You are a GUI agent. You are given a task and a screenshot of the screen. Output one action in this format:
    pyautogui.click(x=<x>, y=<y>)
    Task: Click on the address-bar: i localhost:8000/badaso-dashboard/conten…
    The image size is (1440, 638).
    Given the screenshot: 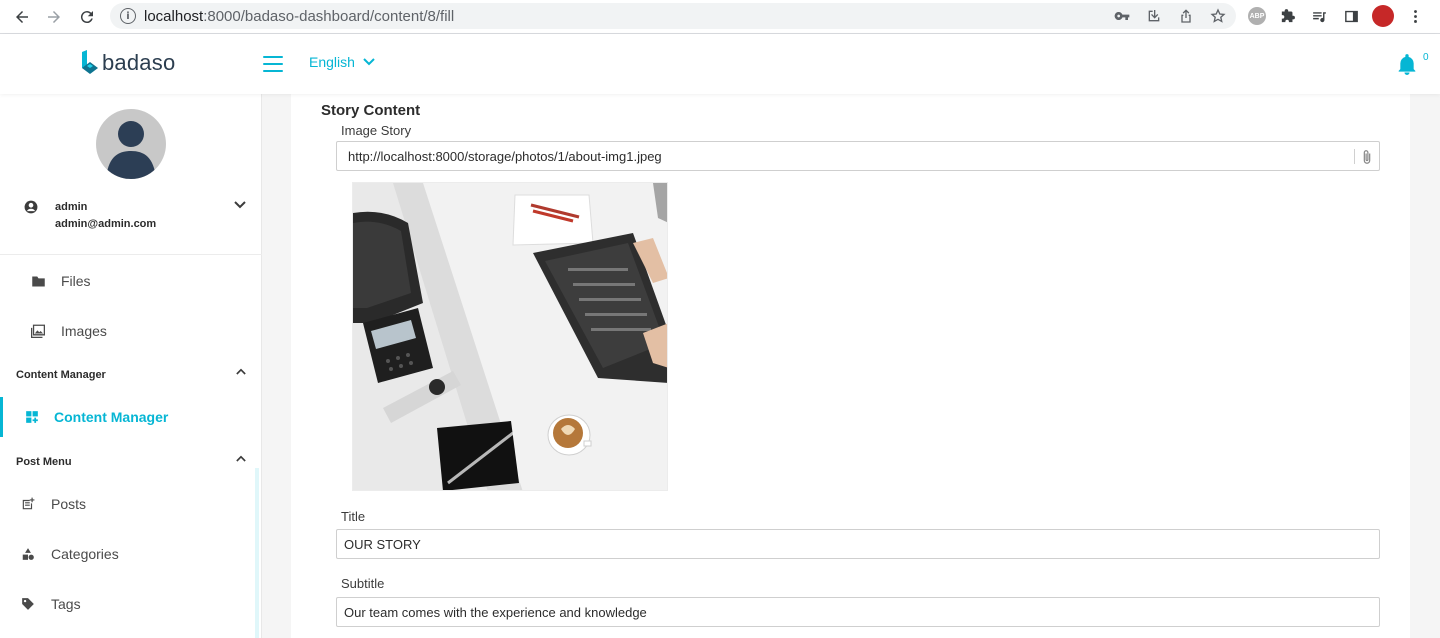 What is the action you would take?
    pyautogui.click(x=673, y=16)
    